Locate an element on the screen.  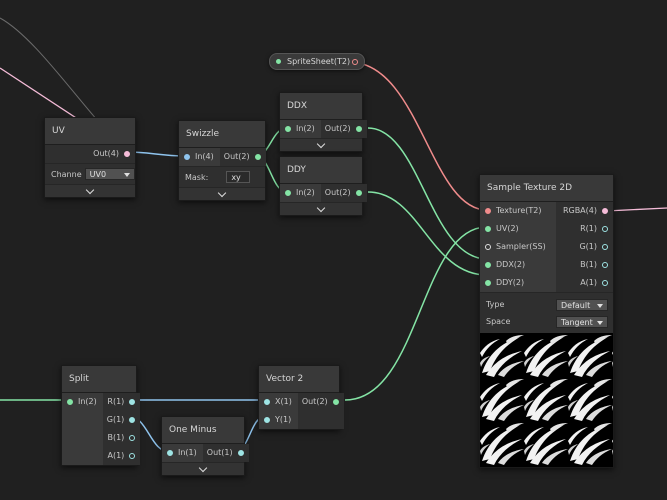
sample-b-out-port: B(1) is located at coordinates (584, 265).